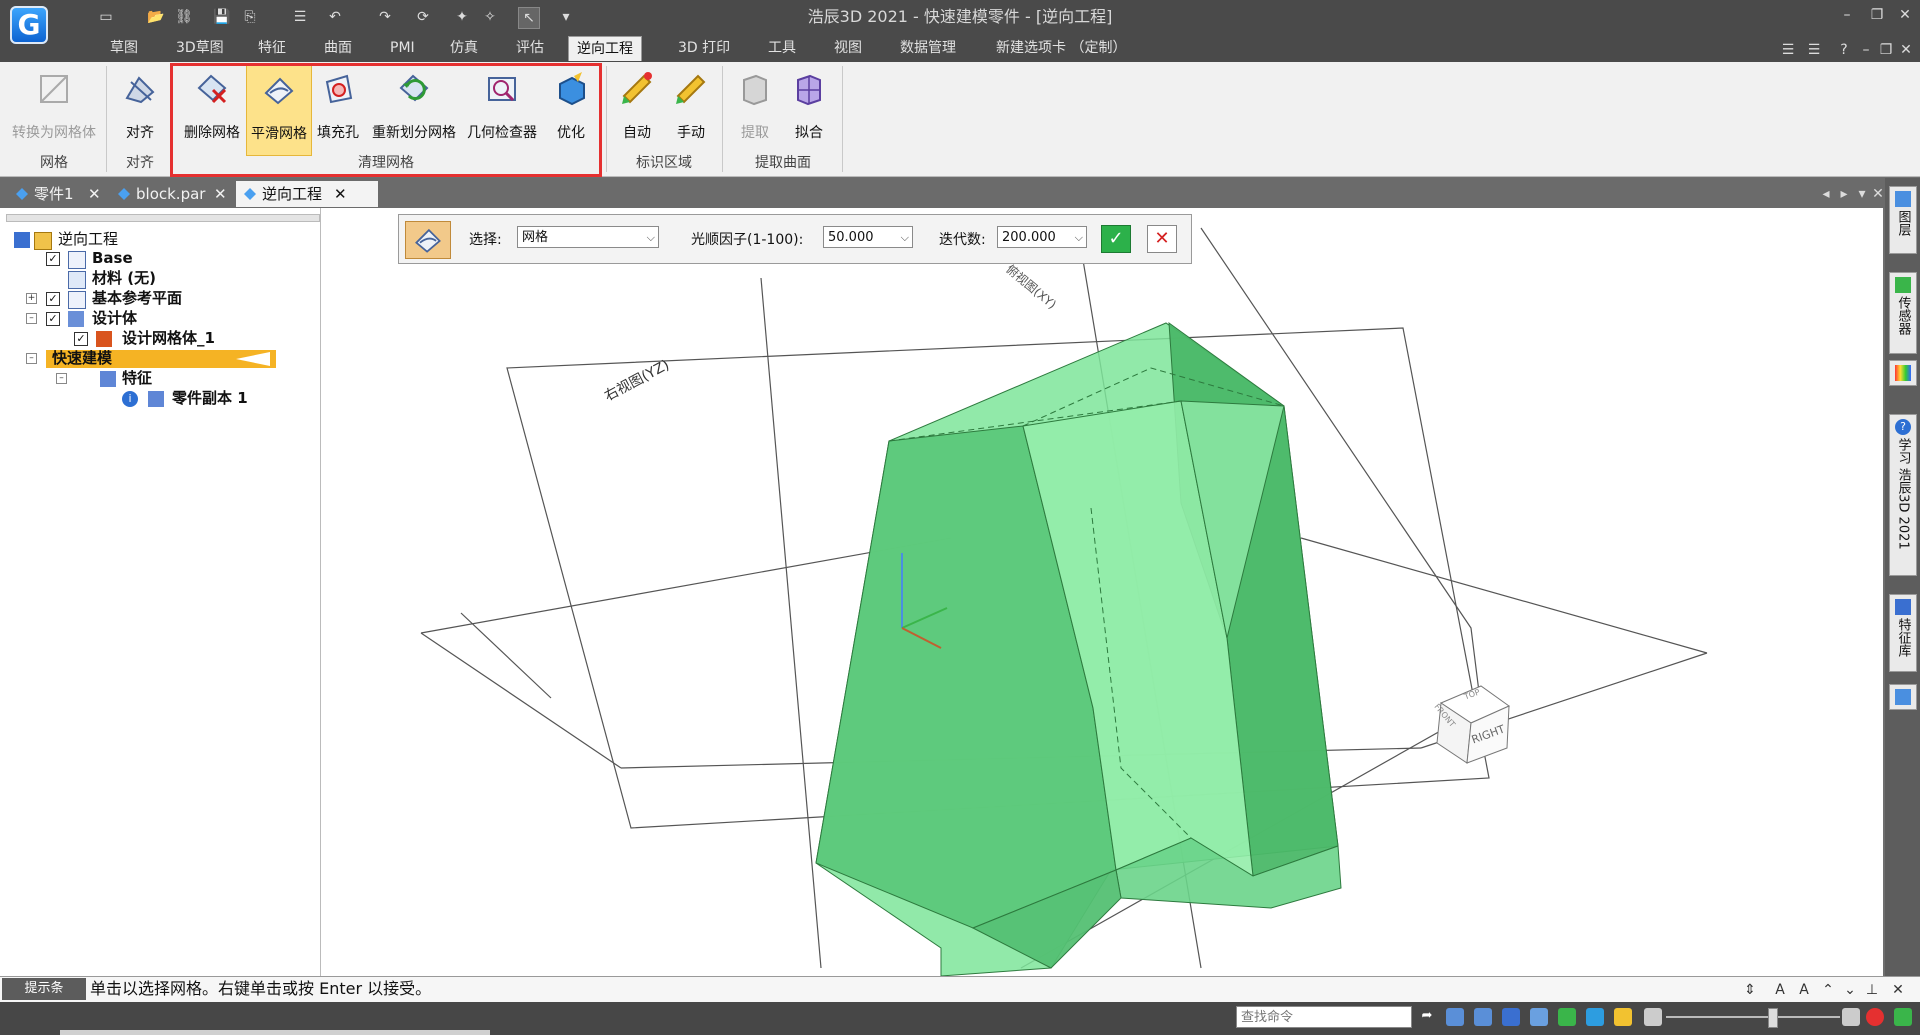 The height and width of the screenshot is (1035, 1920). I want to click on help-icon: ?, so click(1844, 50).